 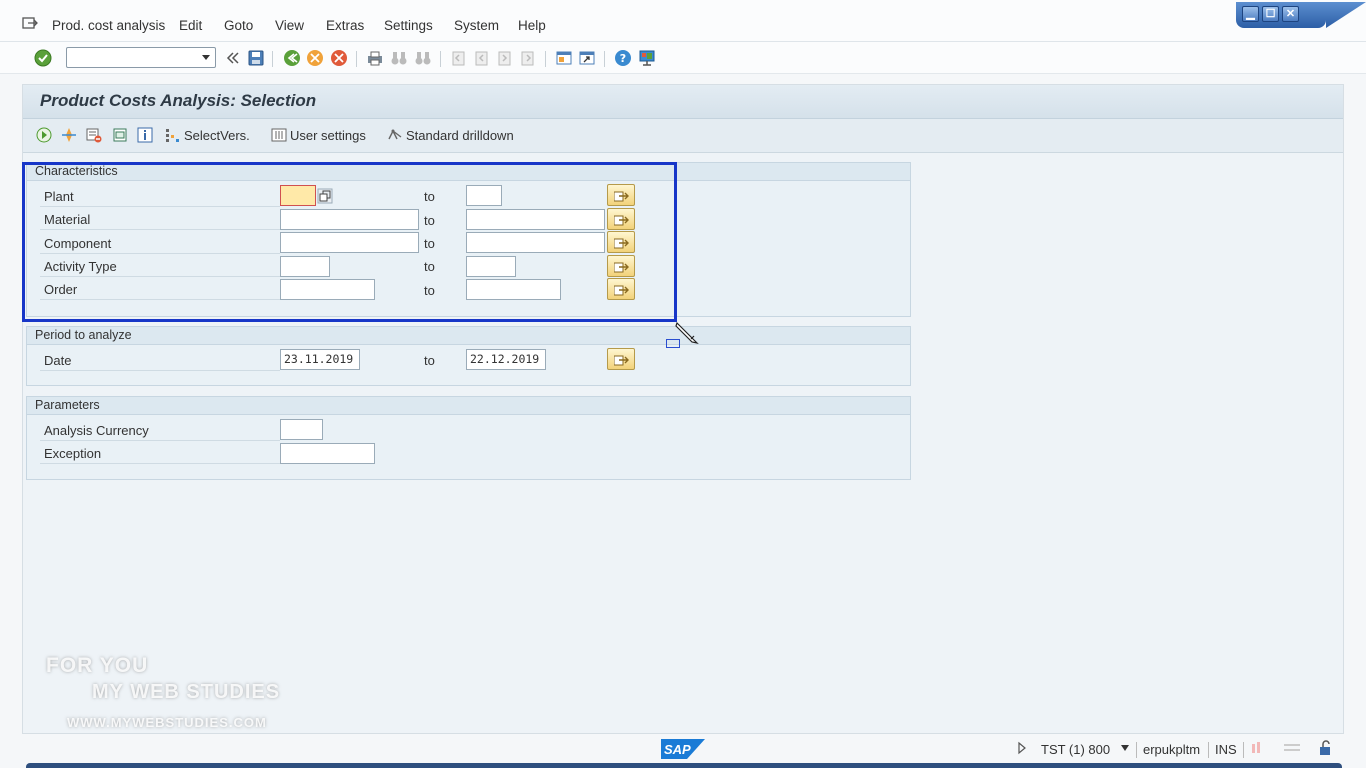 What do you see at coordinates (1346, 15) in the screenshot?
I see `window-controls-tail` at bounding box center [1346, 15].